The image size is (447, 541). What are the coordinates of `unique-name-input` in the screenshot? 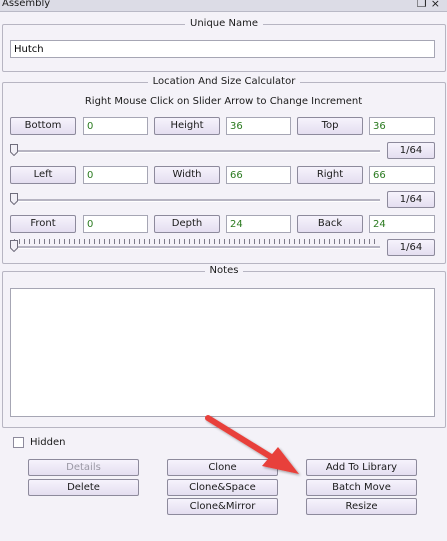 It's located at (222, 49).